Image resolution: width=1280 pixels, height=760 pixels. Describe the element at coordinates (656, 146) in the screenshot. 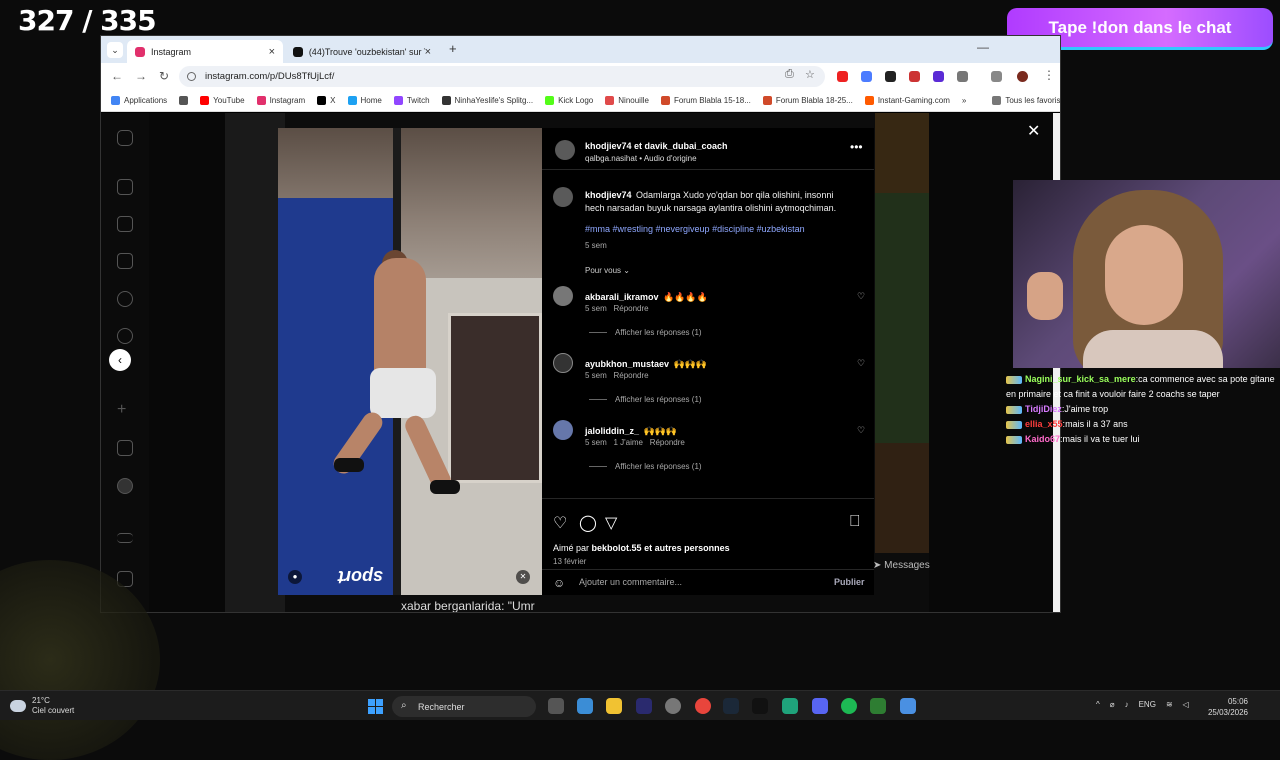

I see `post-authors: khodjiev74 et davik_dubai_coach` at that location.